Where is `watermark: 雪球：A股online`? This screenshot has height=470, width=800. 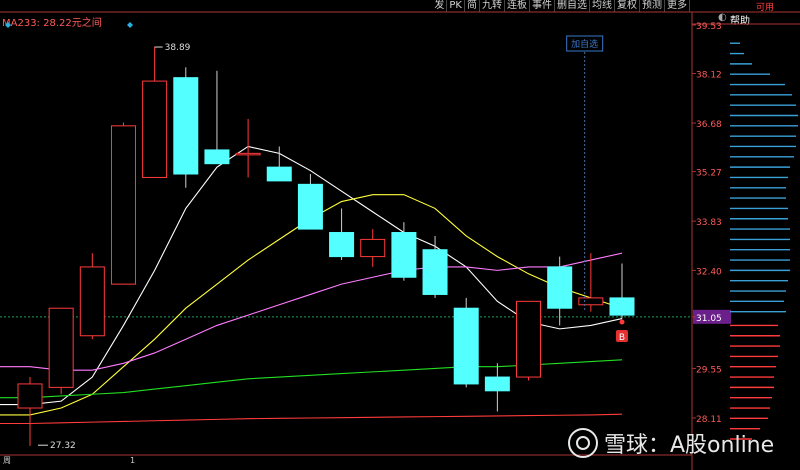
watermark: 雪球：A股online is located at coordinates (671, 443).